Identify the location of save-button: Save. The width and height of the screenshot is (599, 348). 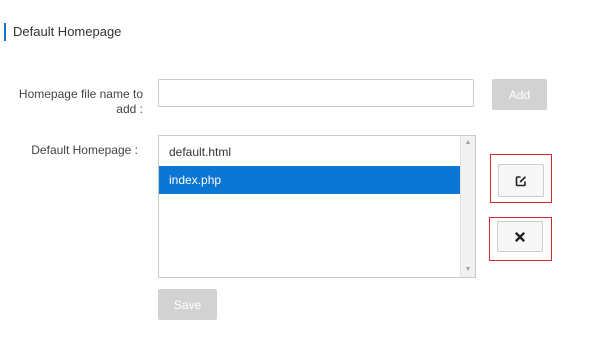
(187, 304).